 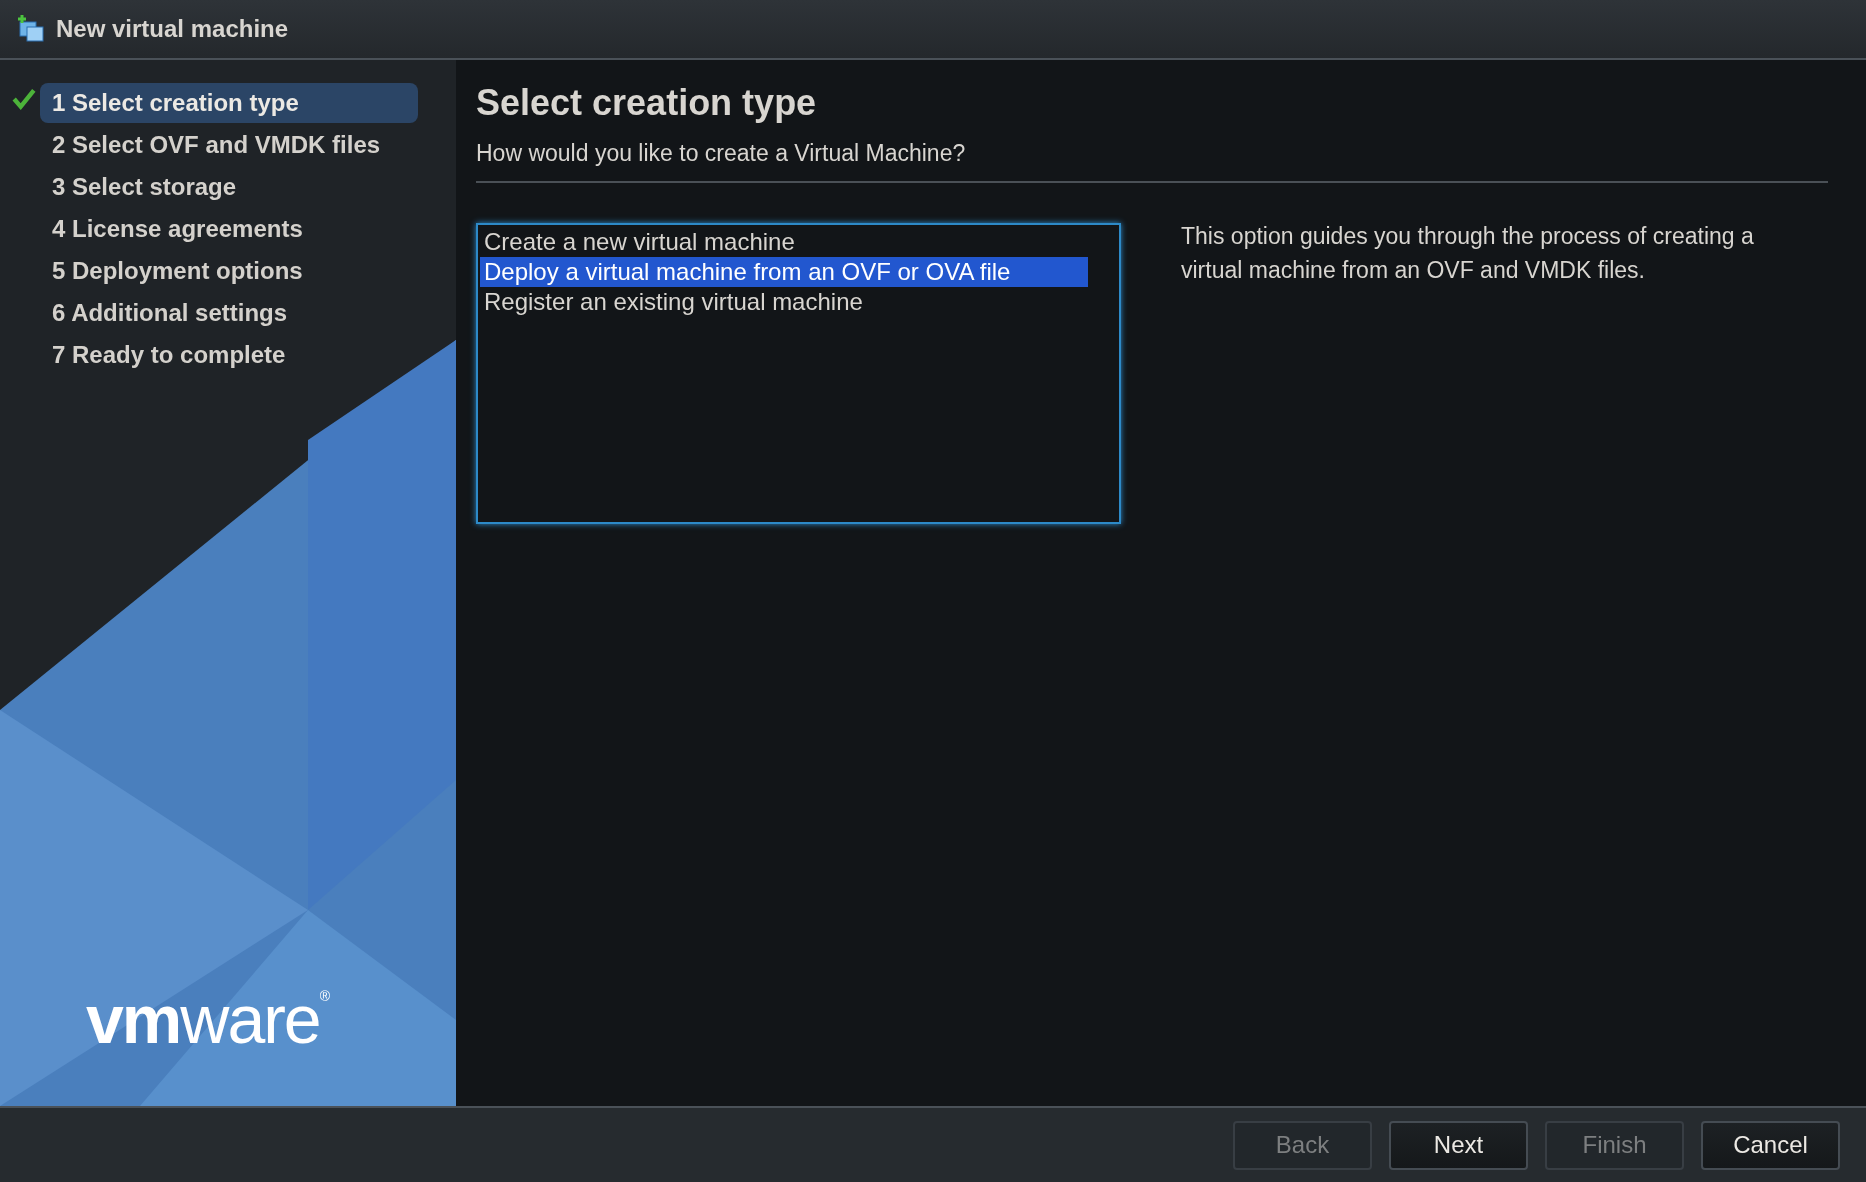 What do you see at coordinates (229, 229) in the screenshot?
I see `wizard-step: 4 License agreements` at bounding box center [229, 229].